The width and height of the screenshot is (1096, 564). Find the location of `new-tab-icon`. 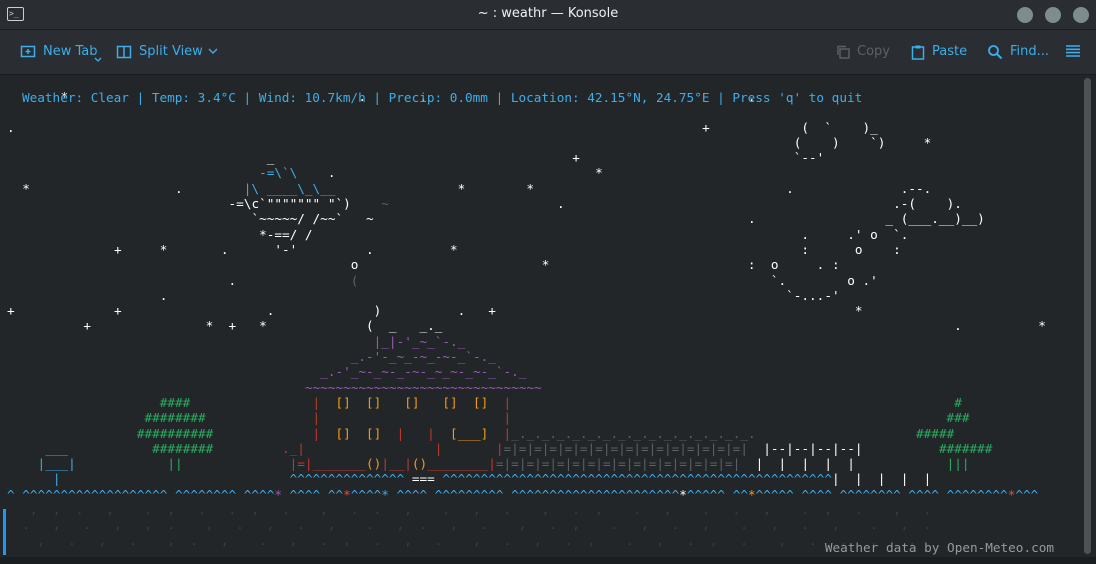

new-tab-icon is located at coordinates (28, 51).